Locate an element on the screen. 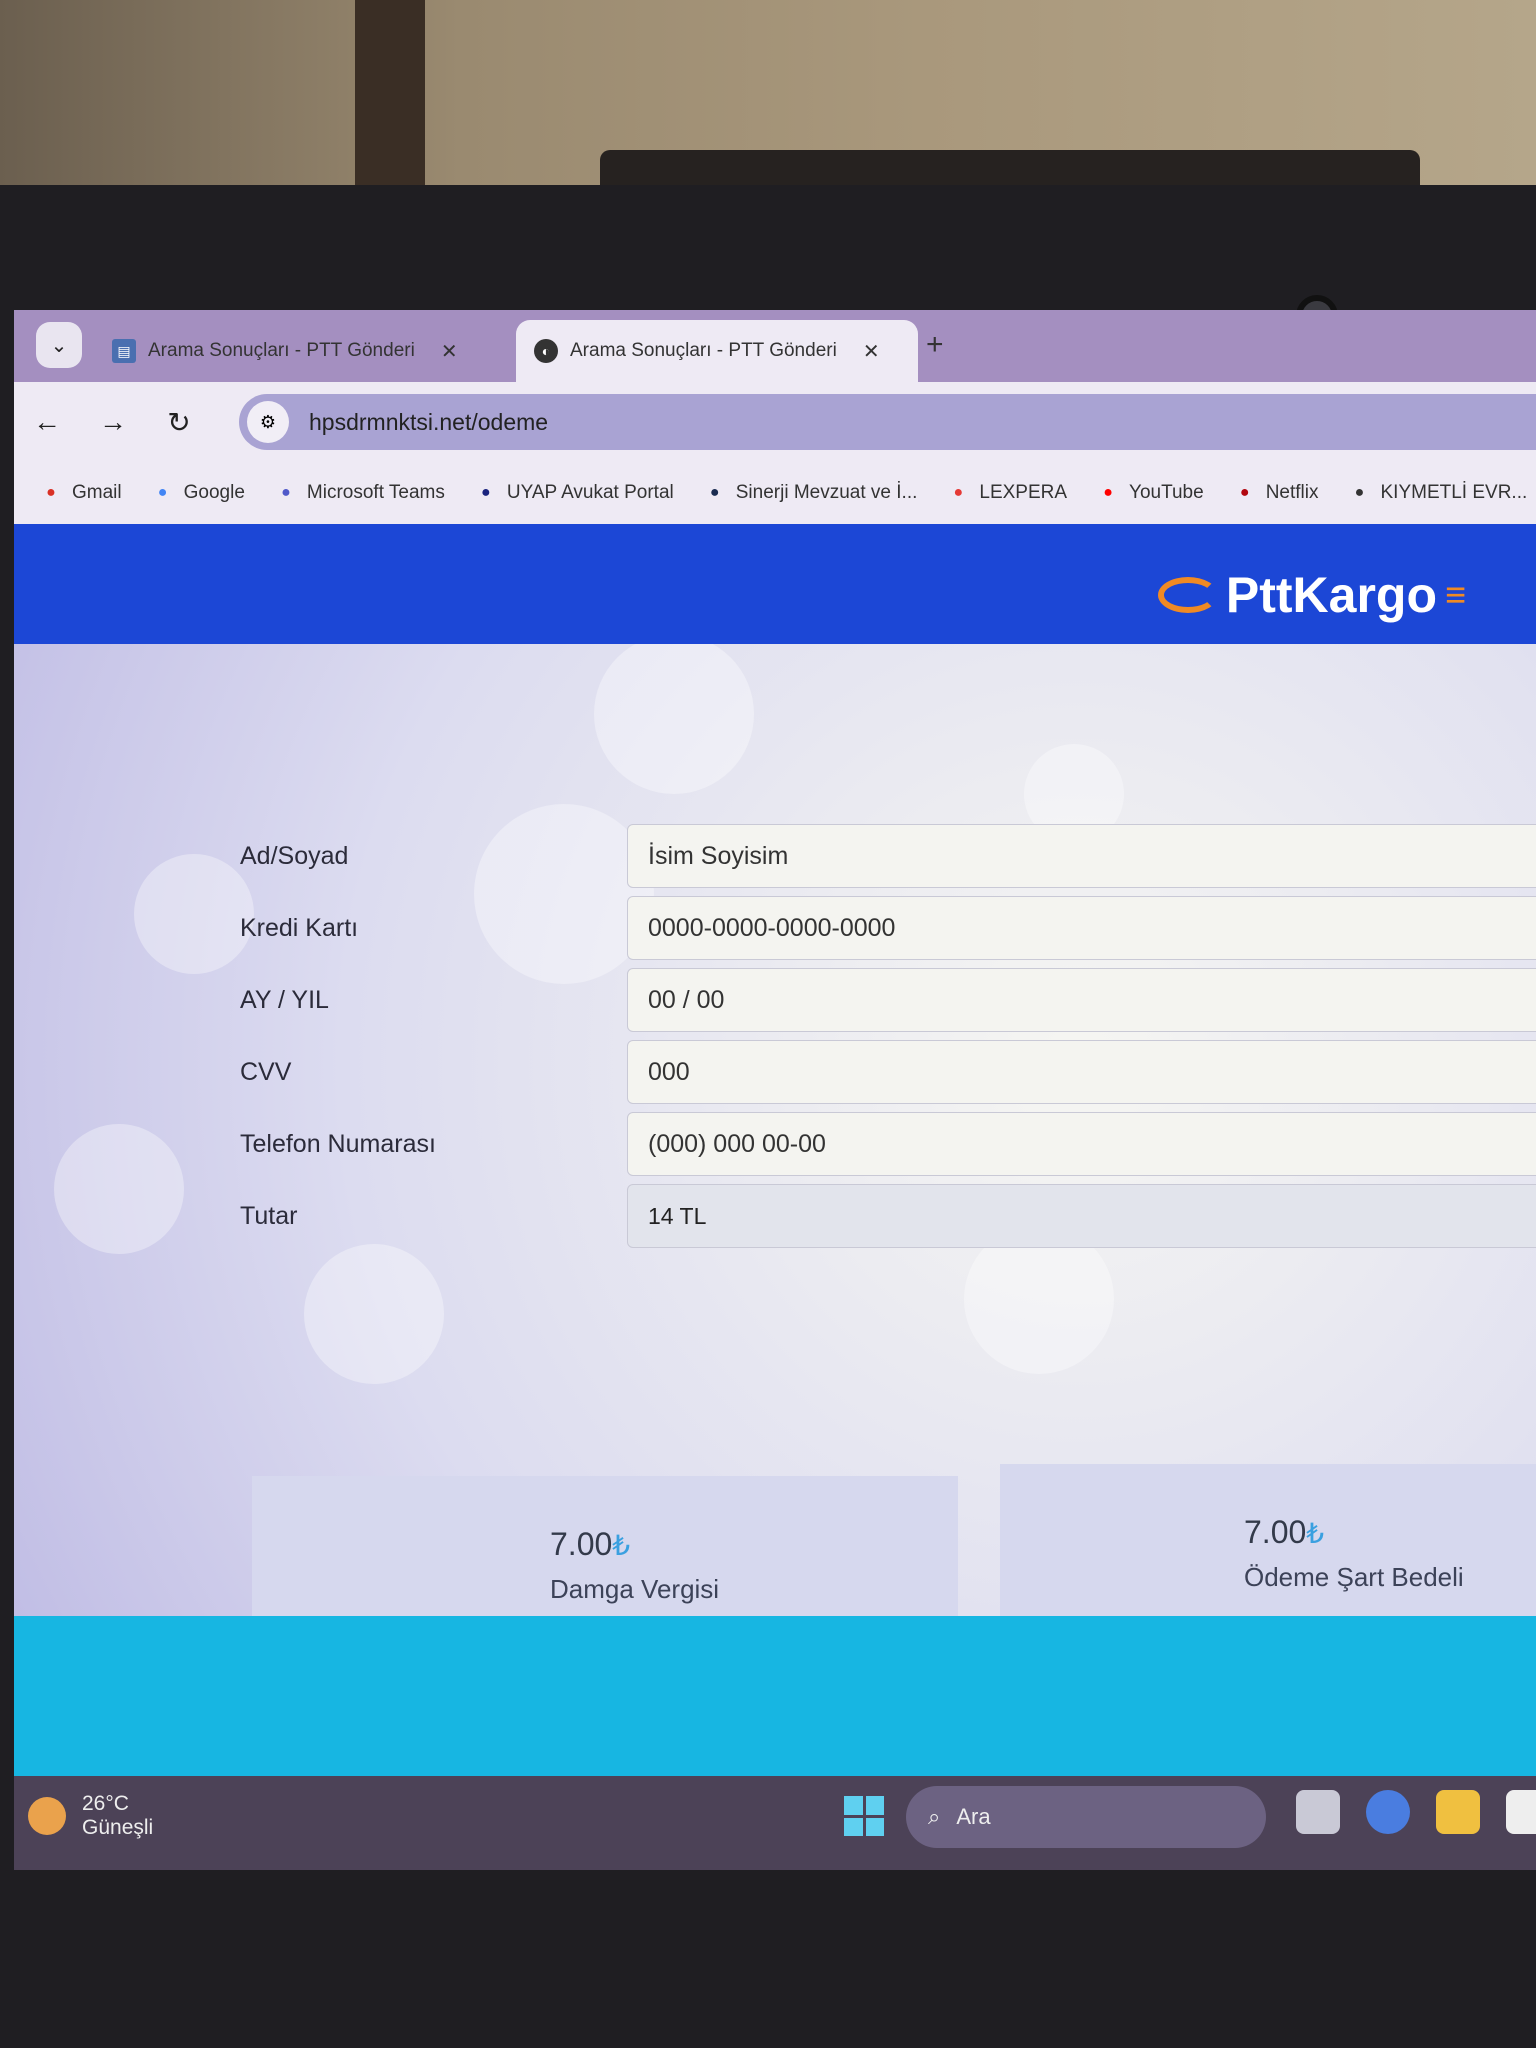  netflix-icon: ● is located at coordinates (1244, 492).